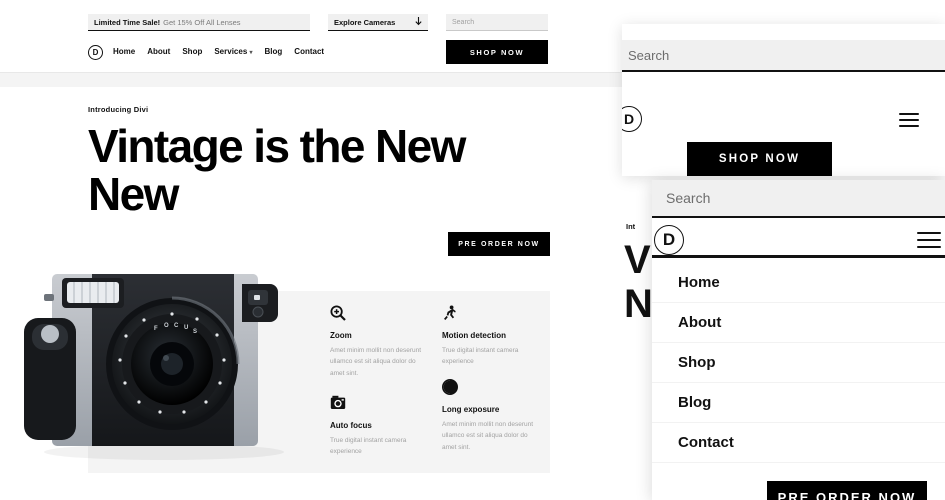 The image size is (945, 500). I want to click on nav-item-contact: Contact, so click(309, 51).